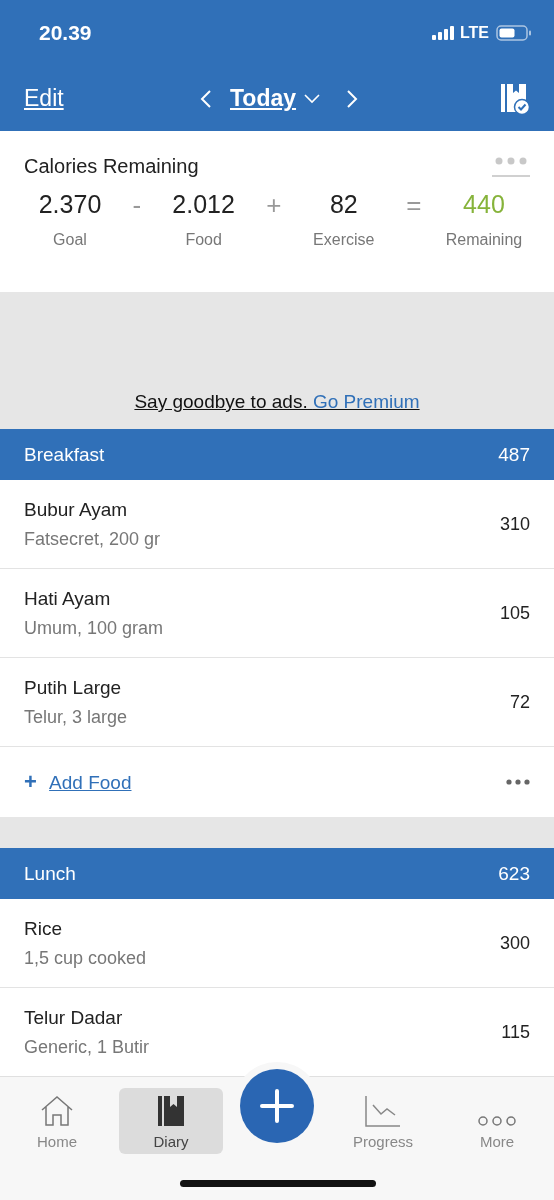  Describe the element at coordinates (514, 454) in the screenshot. I see `meal-total: 487` at that location.